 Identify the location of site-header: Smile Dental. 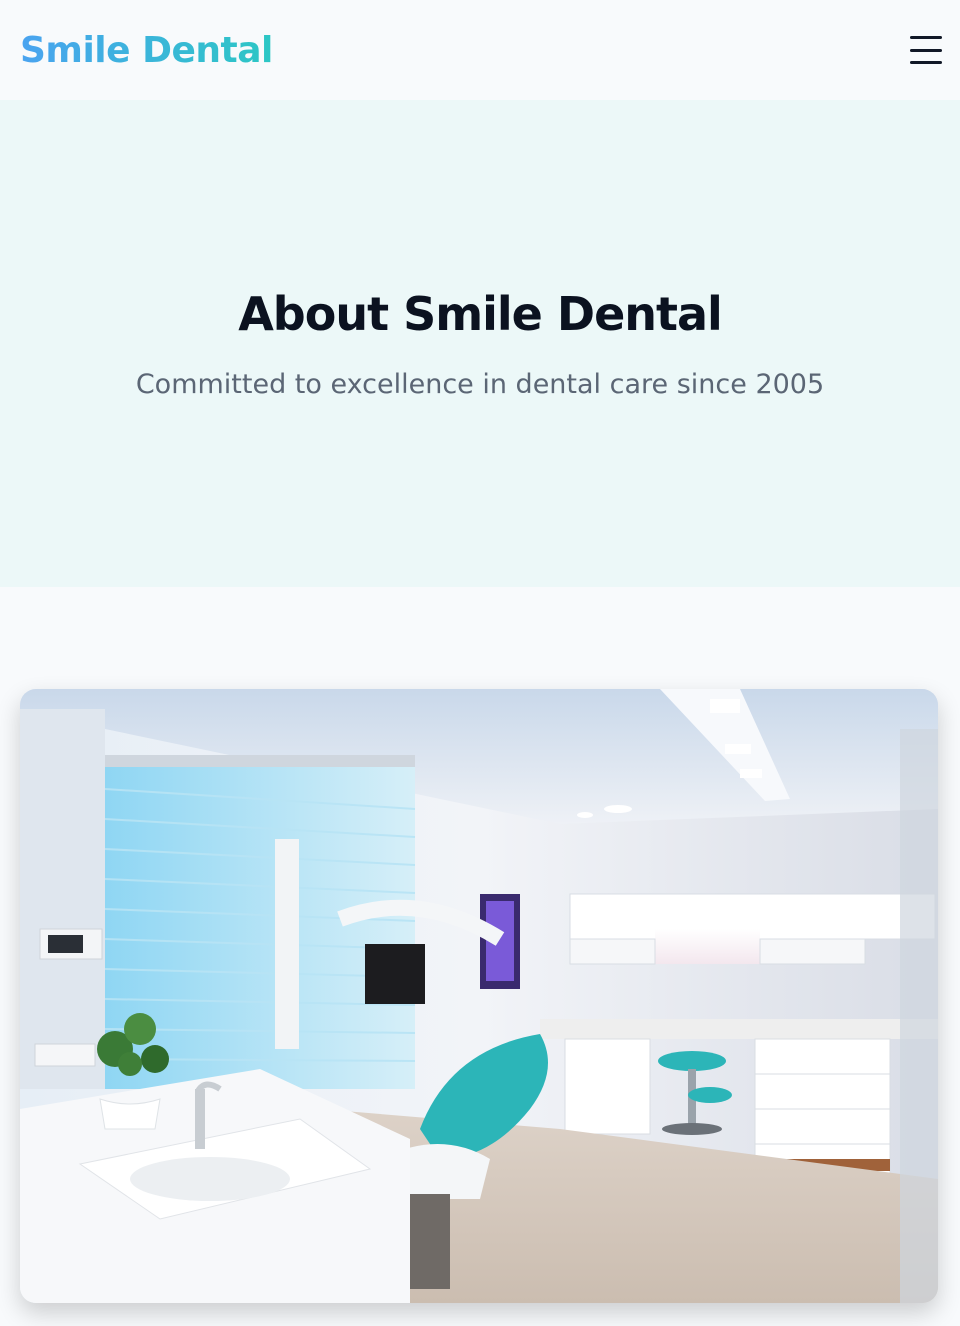
(480, 50).